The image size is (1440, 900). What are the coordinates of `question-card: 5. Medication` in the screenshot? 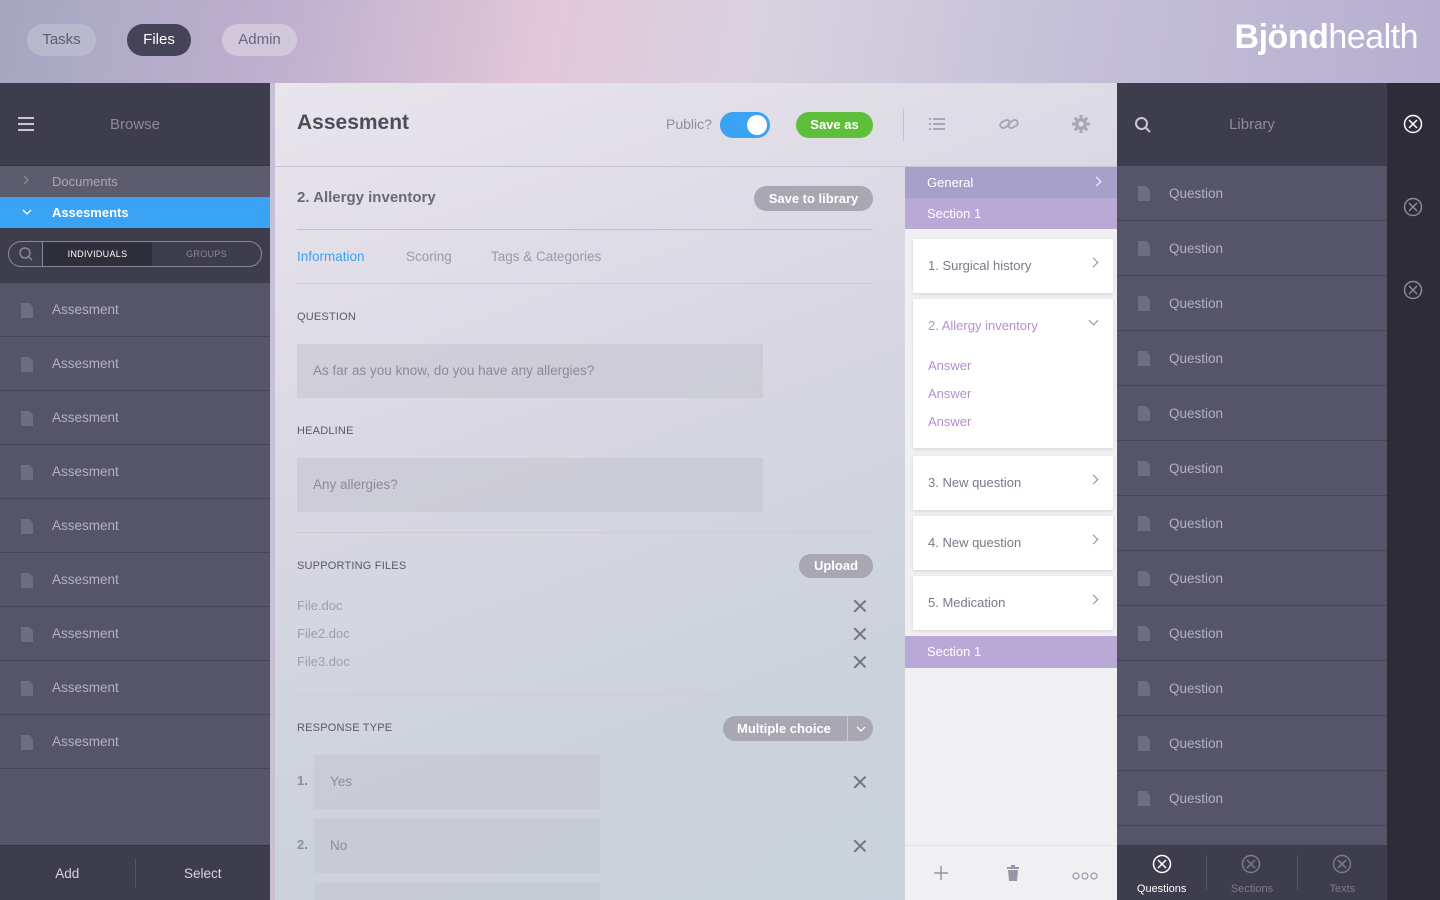 It's located at (1013, 603).